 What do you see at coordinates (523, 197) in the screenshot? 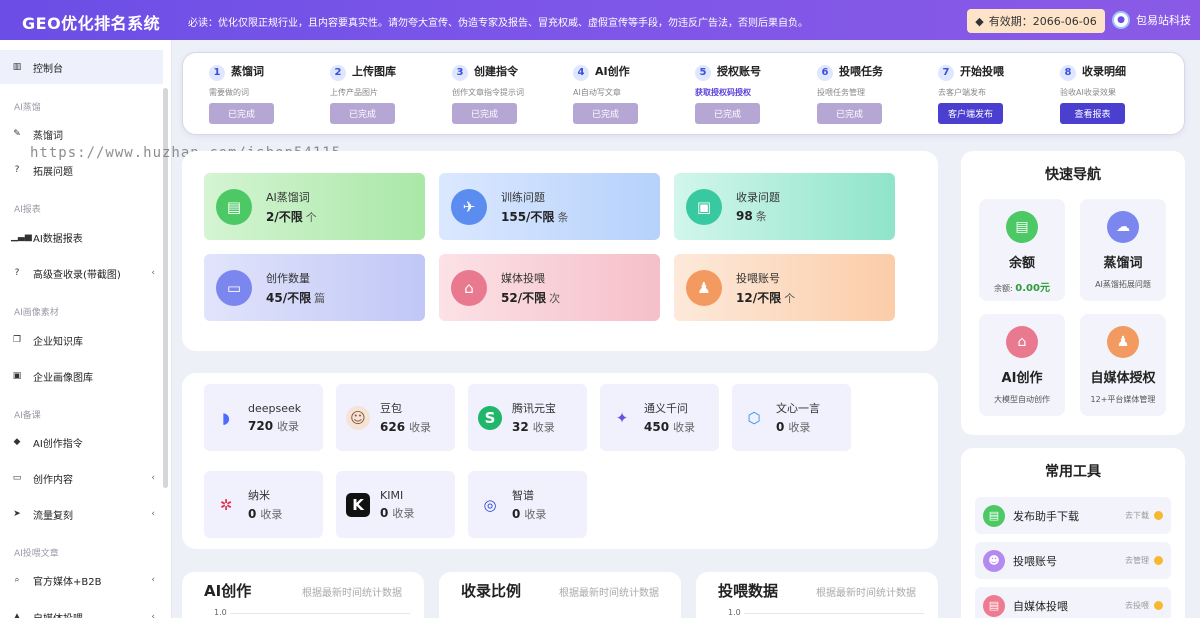
I see `stat-label: 训练问题` at bounding box center [523, 197].